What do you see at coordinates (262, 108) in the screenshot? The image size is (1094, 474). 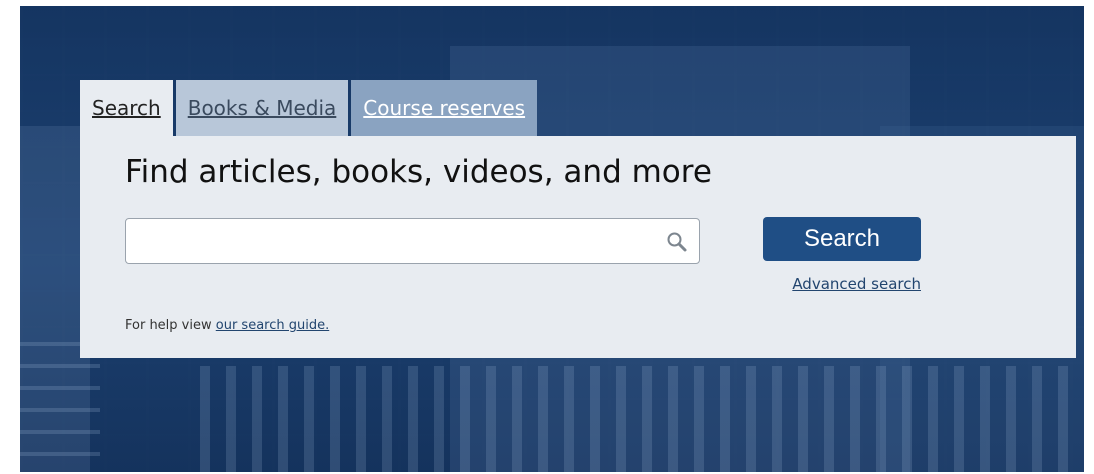 I see `tab-books-media: Books & Media` at bounding box center [262, 108].